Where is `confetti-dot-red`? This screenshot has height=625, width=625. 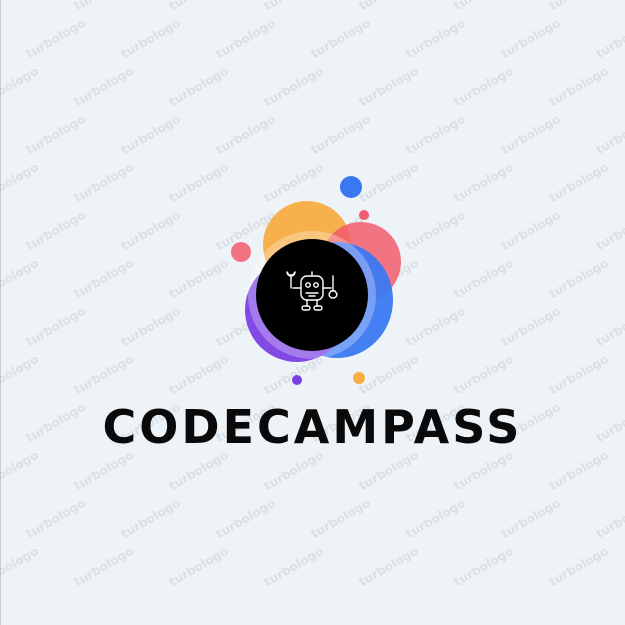 confetti-dot-red is located at coordinates (241, 252).